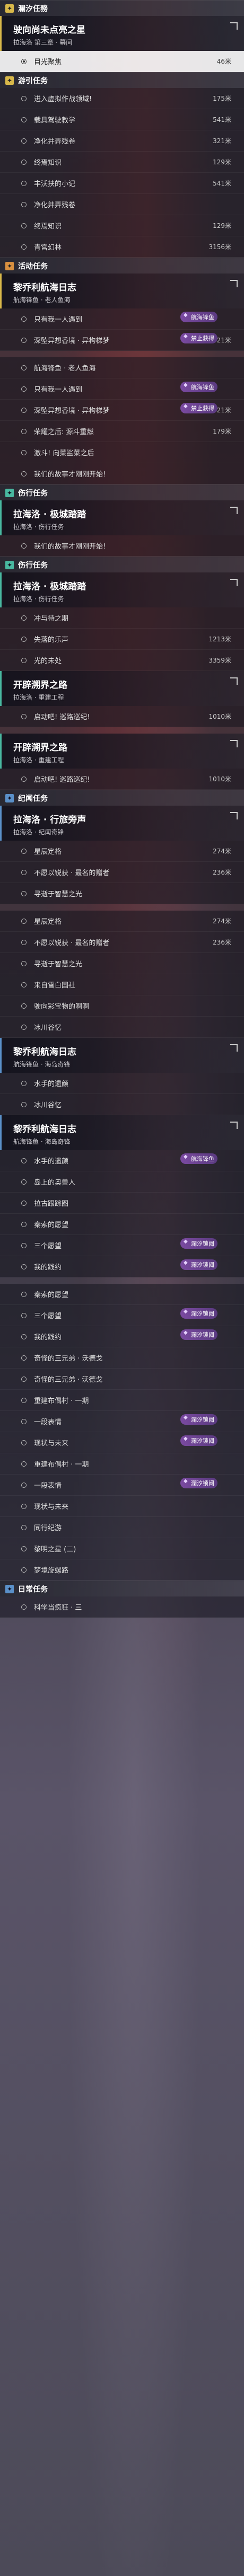 The height and width of the screenshot is (2576, 244). Describe the element at coordinates (122, 1083) in the screenshot. I see `quest-step-item: 水手的遗颜` at that location.